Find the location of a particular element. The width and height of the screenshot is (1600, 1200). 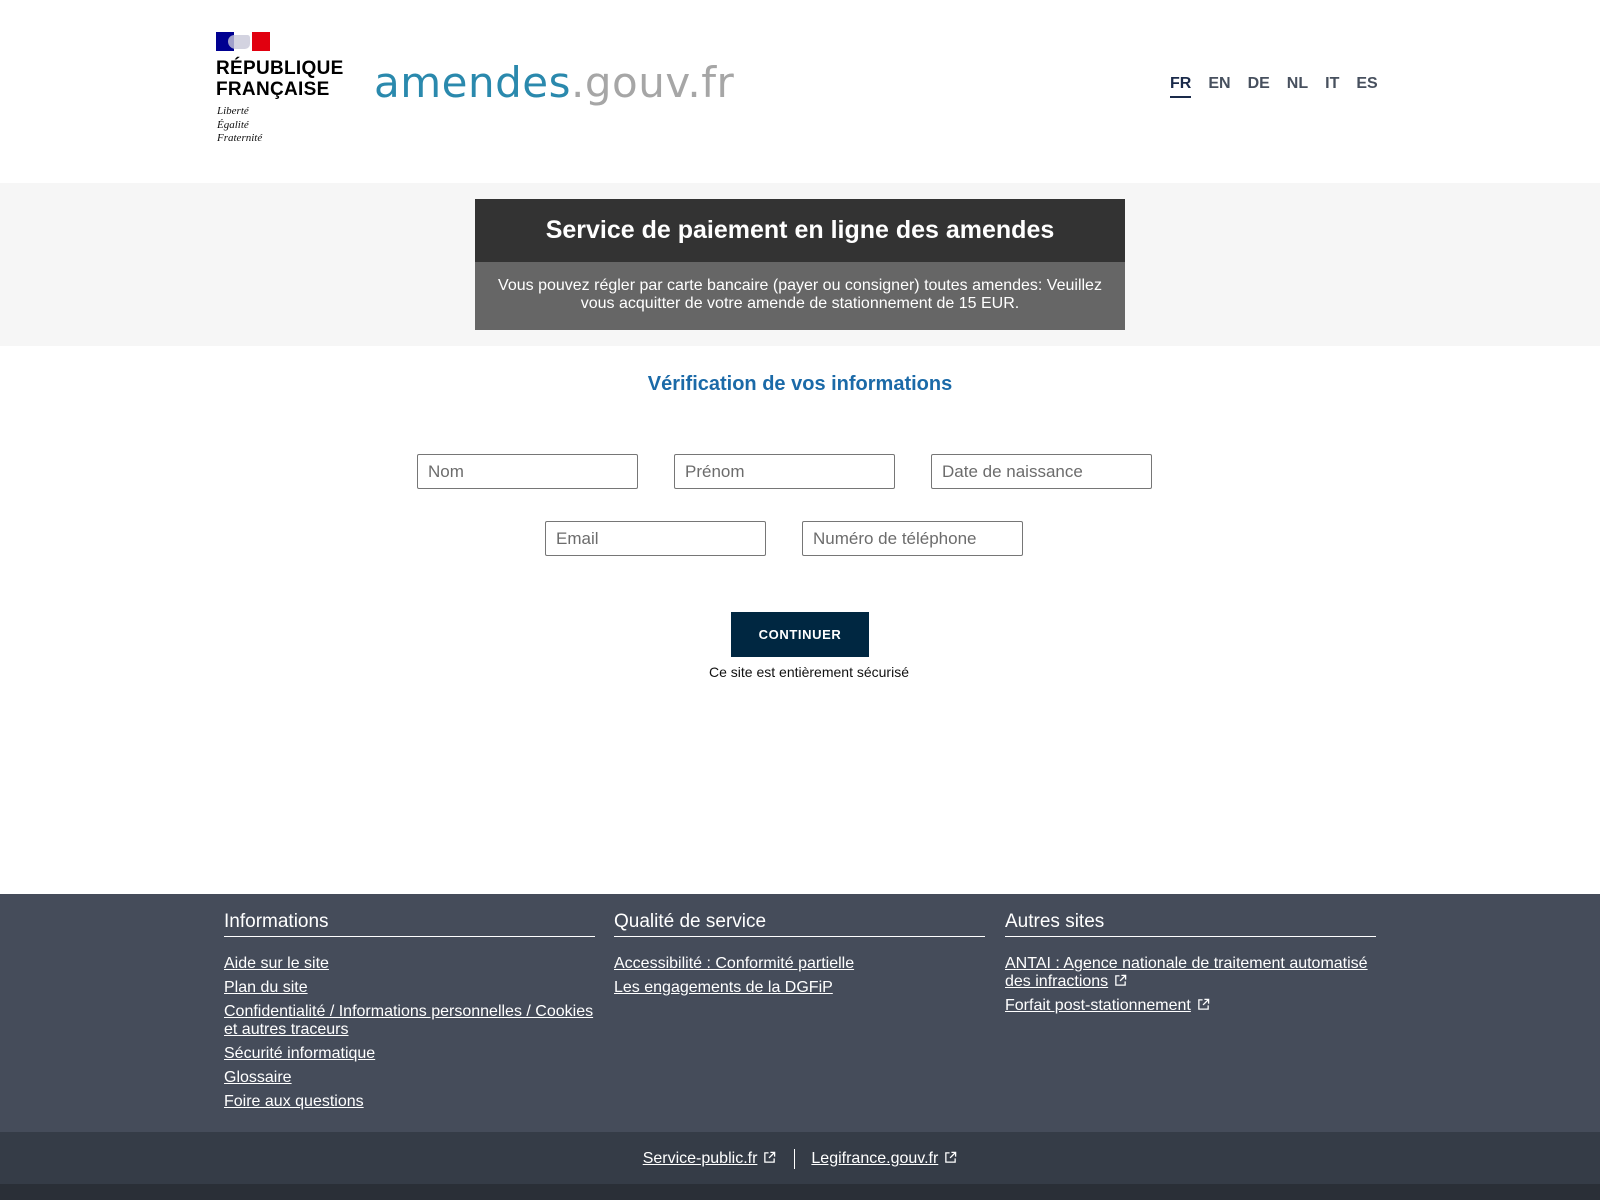

republic-line-1: RÉPUBLIQUE is located at coordinates (280, 68).